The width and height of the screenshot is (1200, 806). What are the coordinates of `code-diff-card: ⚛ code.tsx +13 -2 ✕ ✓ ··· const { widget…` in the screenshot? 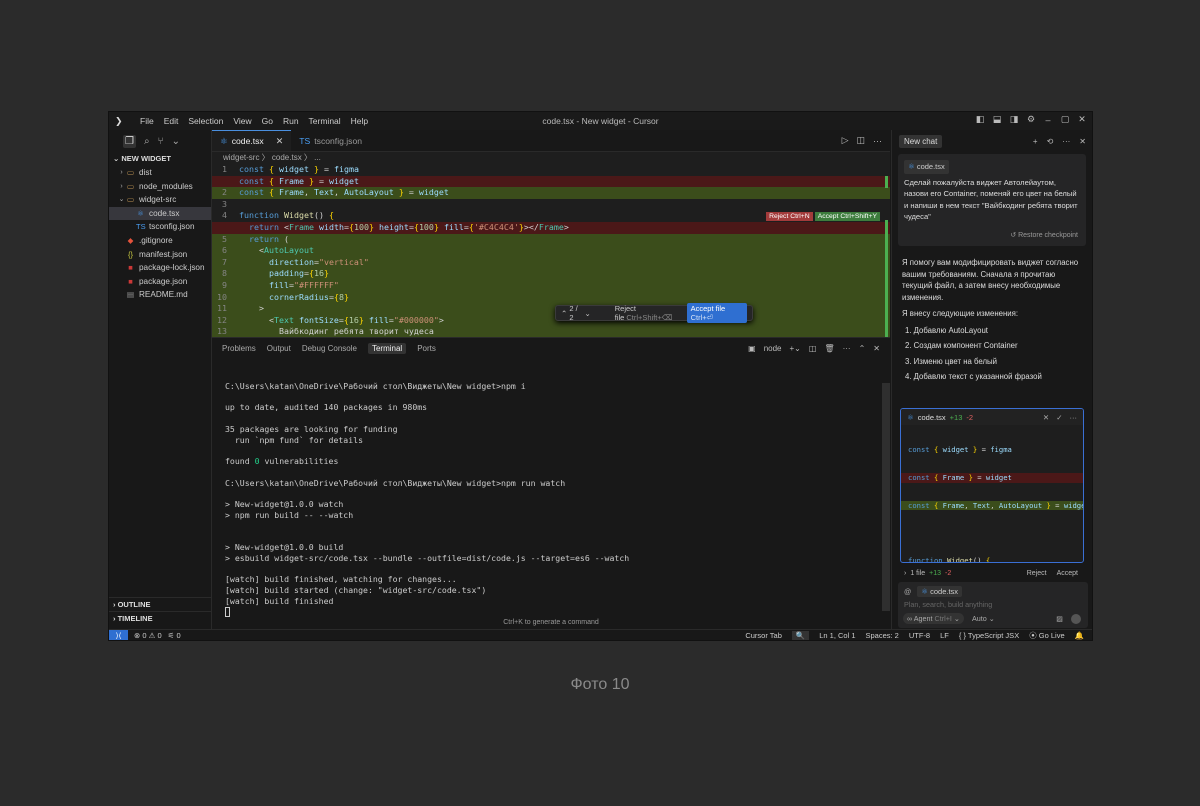 It's located at (992, 485).